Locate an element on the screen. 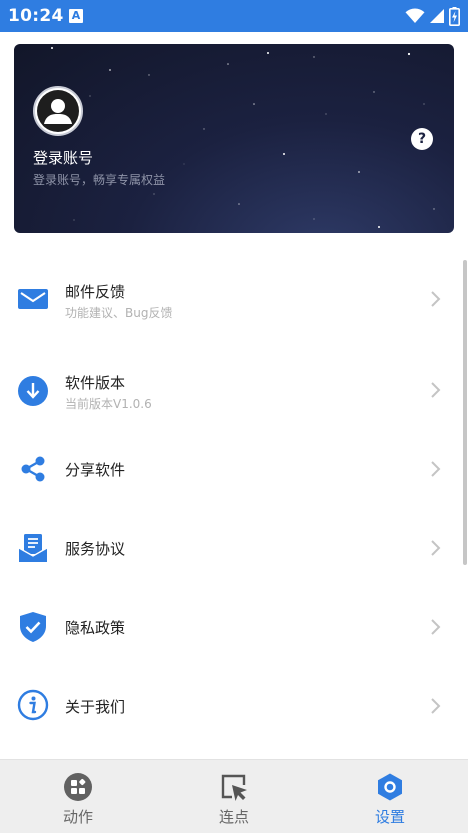 Image resolution: width=468 pixels, height=833 pixels. menu-title: 关于我们 is located at coordinates (95, 707).